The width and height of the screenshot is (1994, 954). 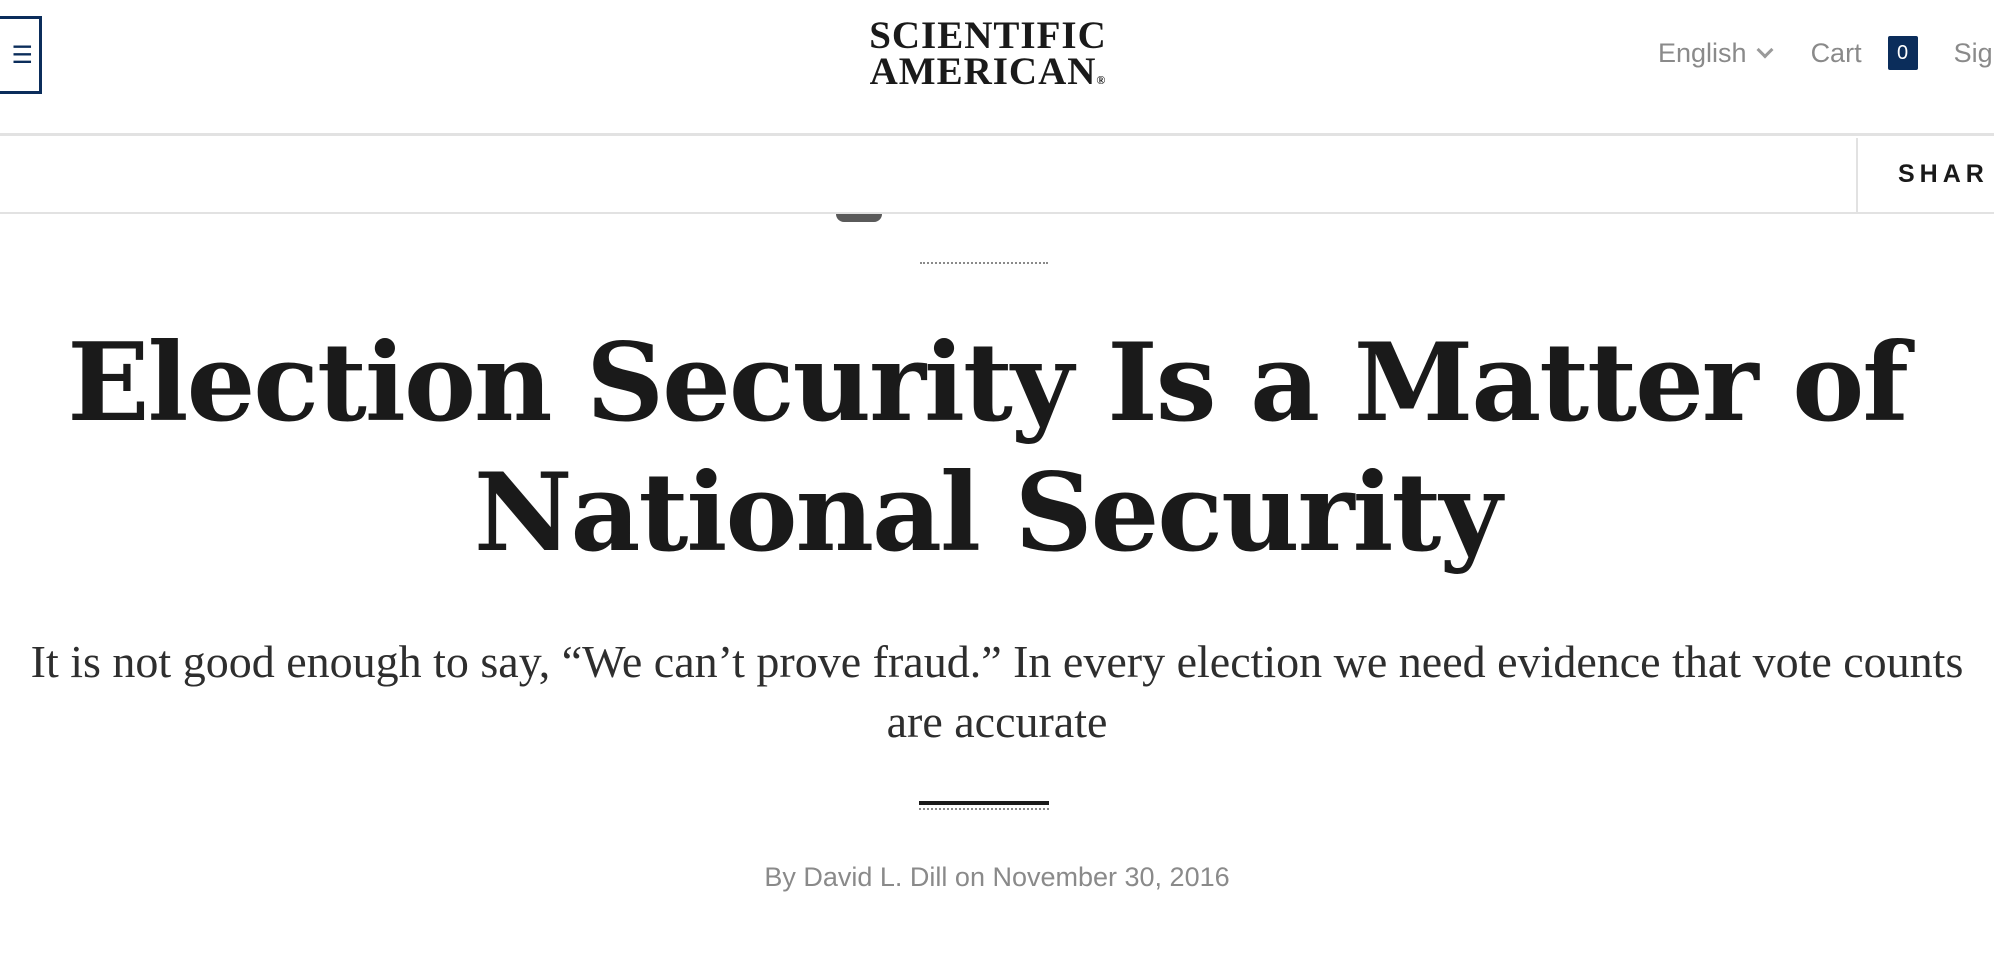 What do you see at coordinates (983, 71) in the screenshot?
I see `logo-word-american: AMERICAN` at bounding box center [983, 71].